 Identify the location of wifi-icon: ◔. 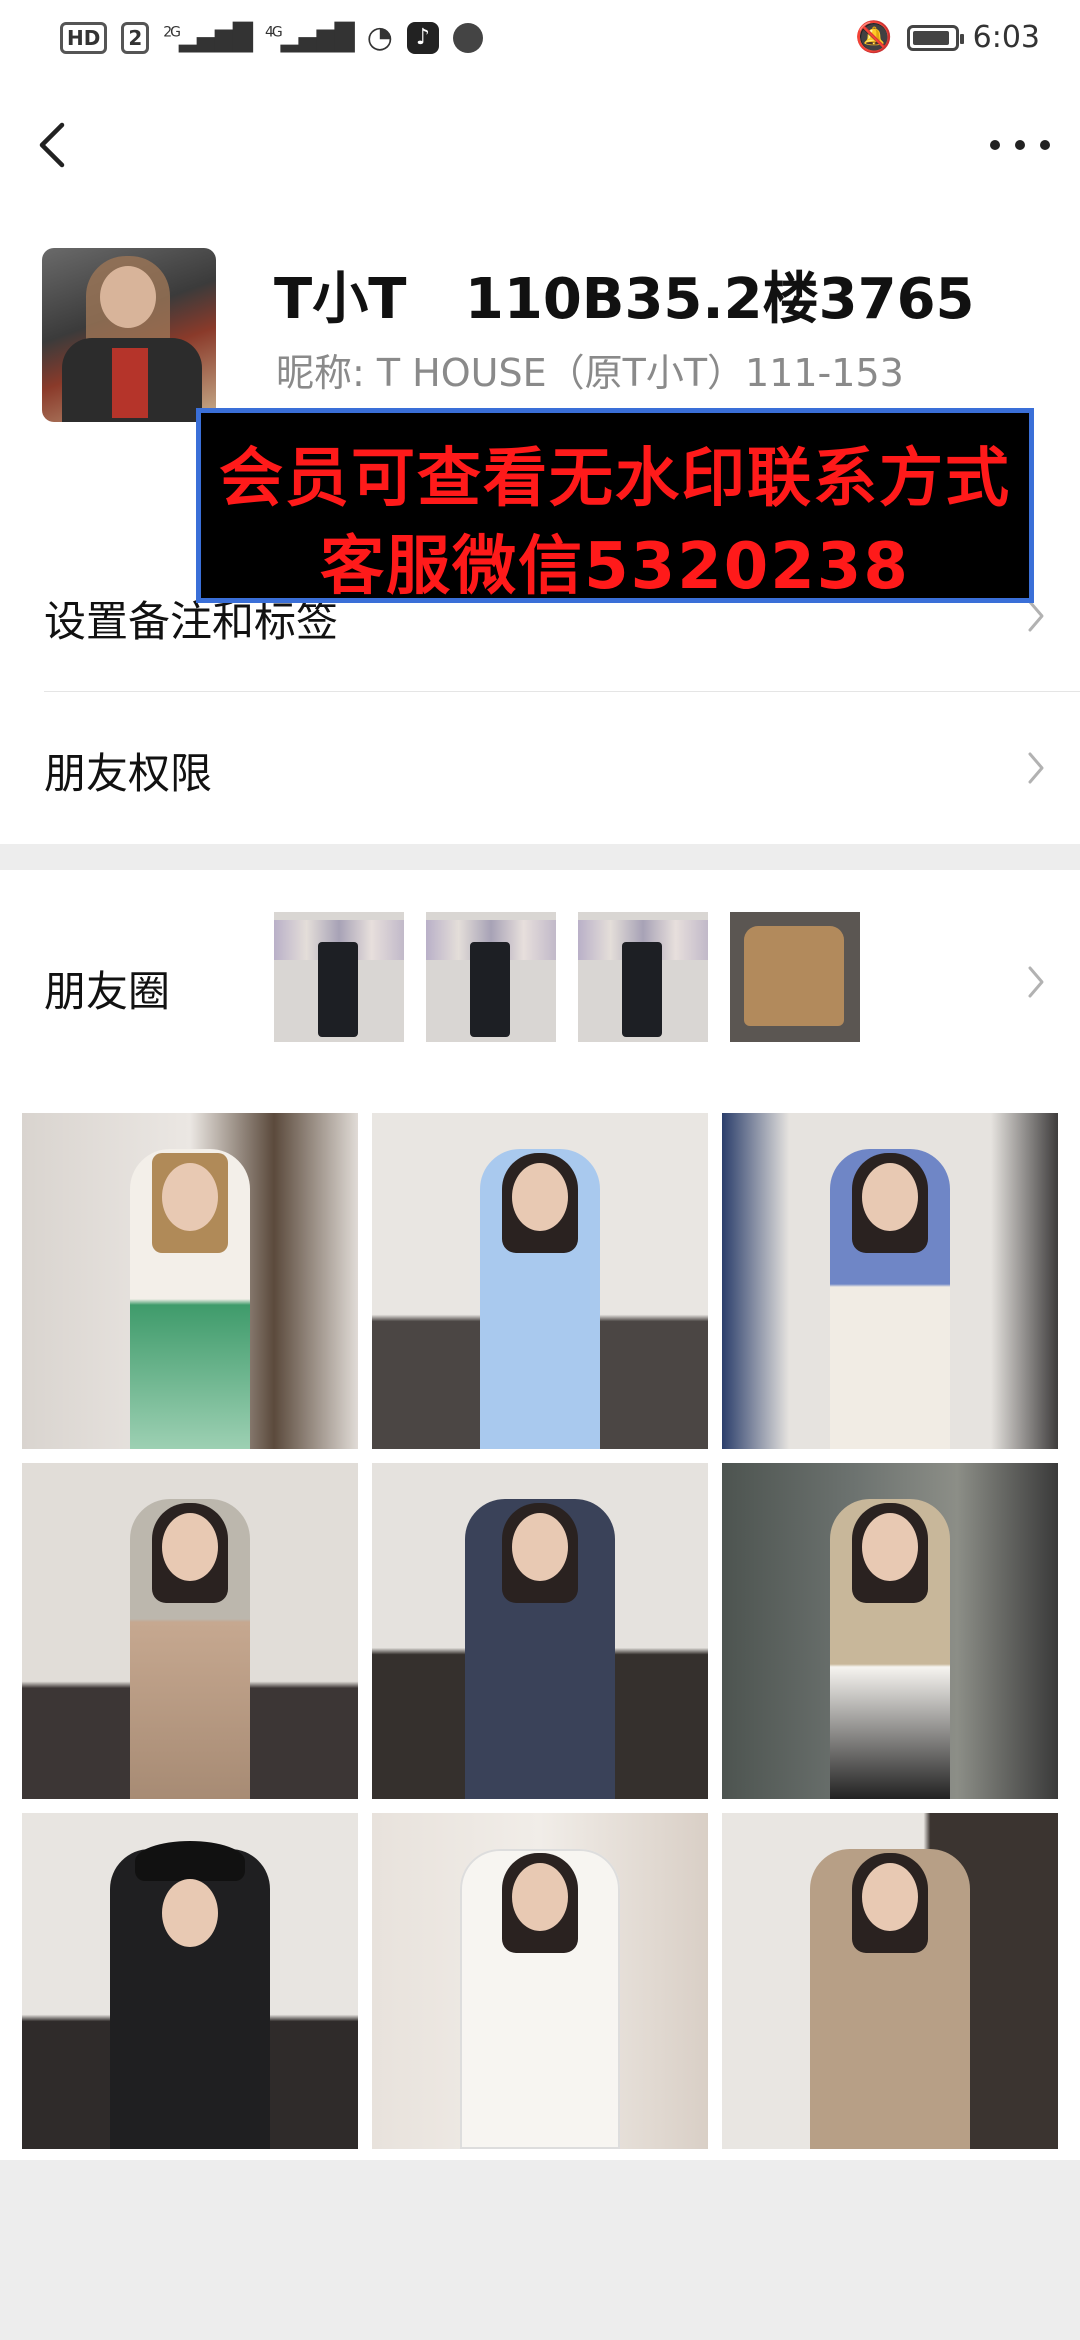
(379, 37).